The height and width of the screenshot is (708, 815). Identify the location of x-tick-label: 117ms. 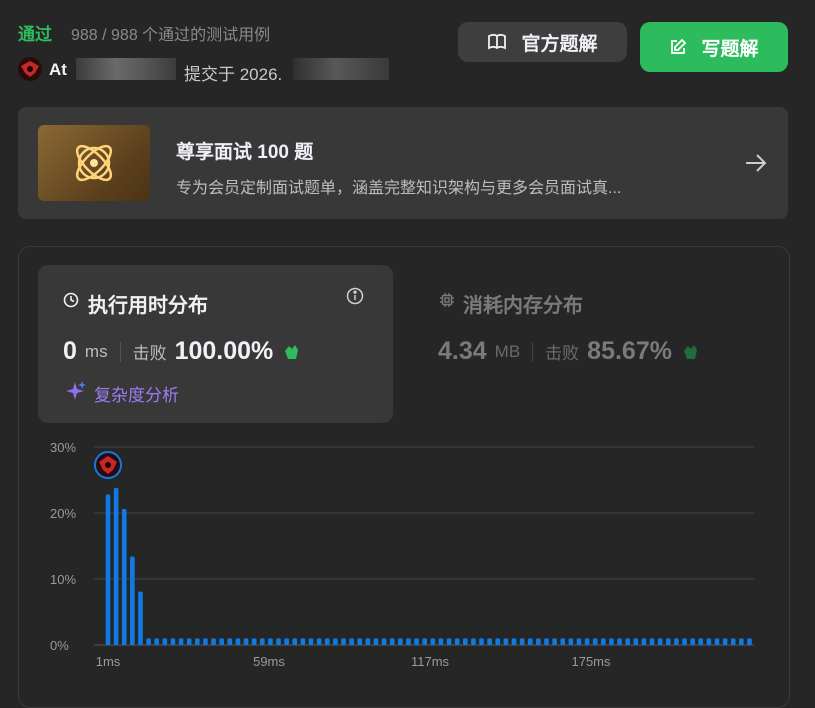
(430, 661).